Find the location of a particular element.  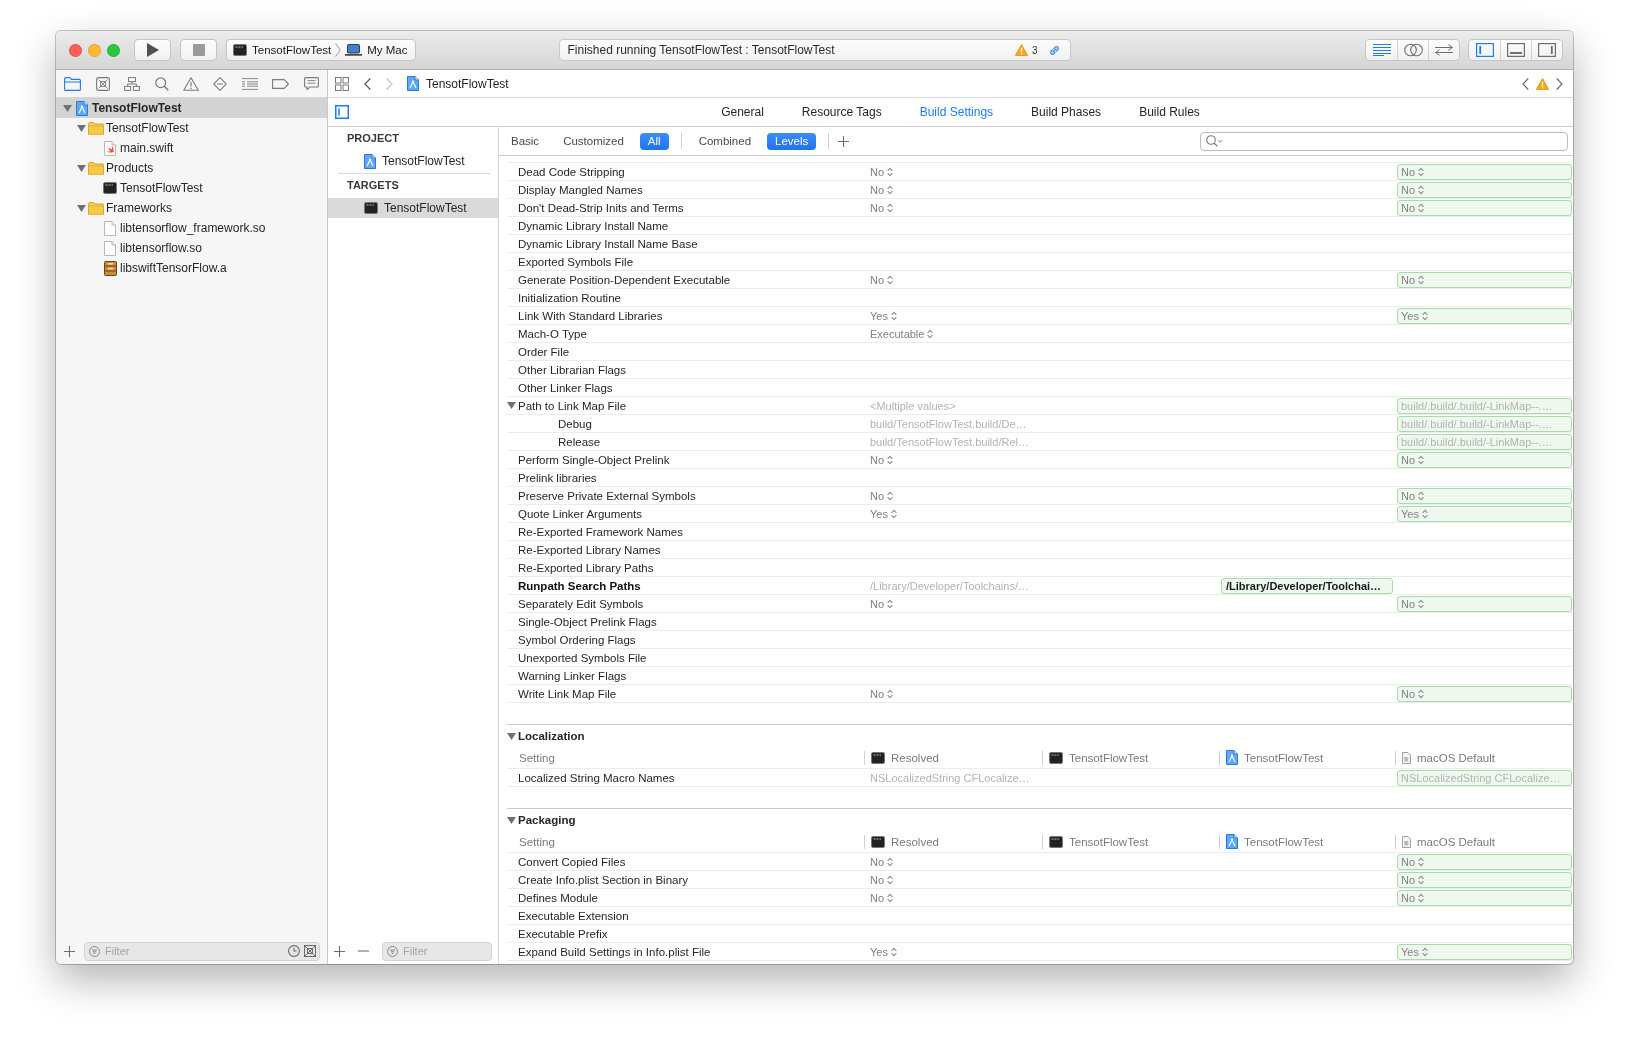

diamond-icon is located at coordinates (220, 83).